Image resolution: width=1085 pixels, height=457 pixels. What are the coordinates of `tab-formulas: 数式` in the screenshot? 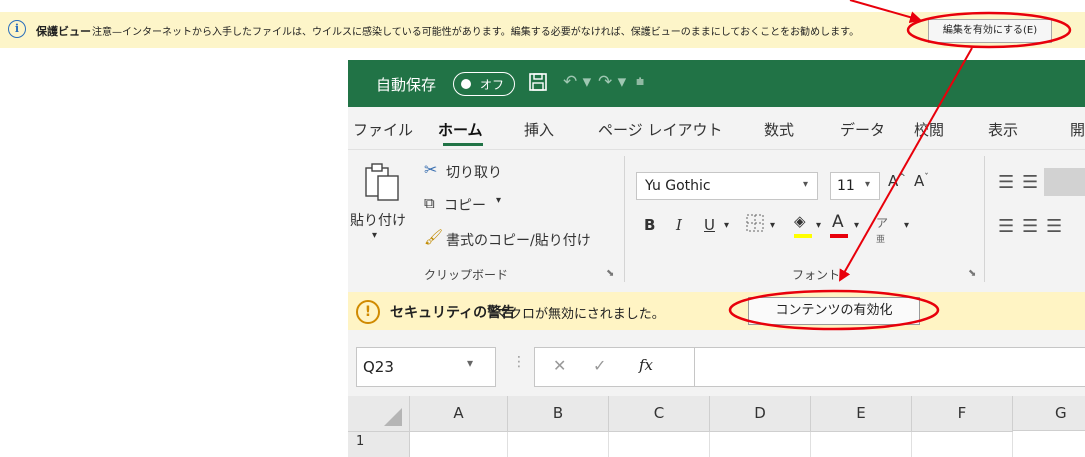 It's located at (779, 129).